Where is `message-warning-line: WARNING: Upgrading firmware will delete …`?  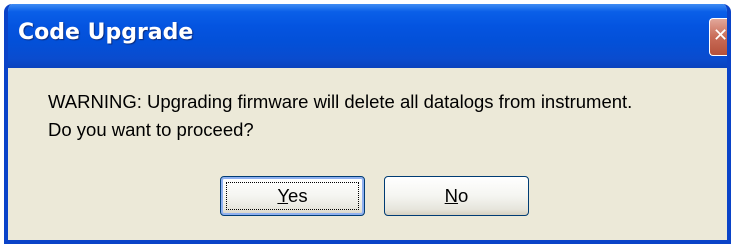 message-warning-line: WARNING: Upgrading firmware will delete … is located at coordinates (340, 101).